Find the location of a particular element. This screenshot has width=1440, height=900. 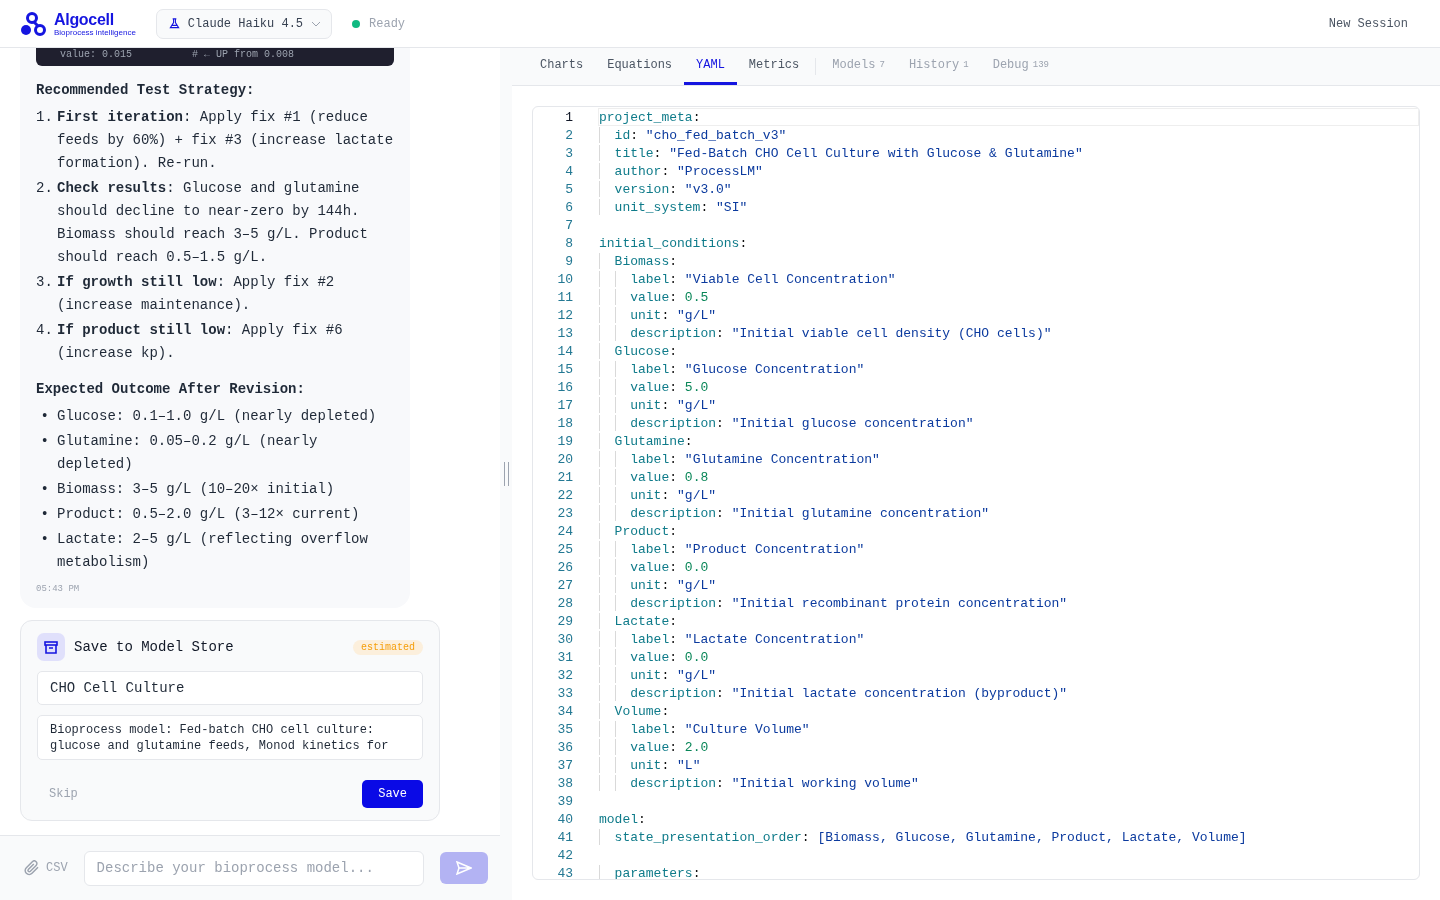

line-number: 4 is located at coordinates (568, 171).